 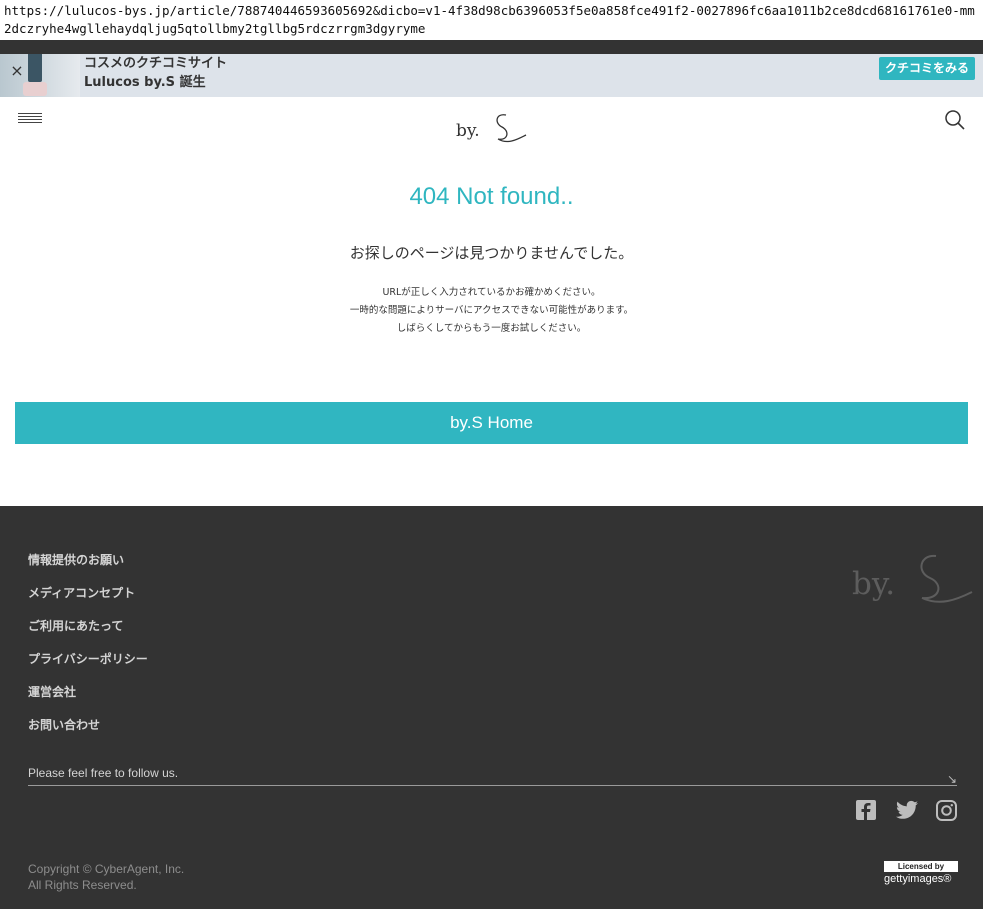 I want to click on footer-link-terms: ご利用にあたって, so click(x=88, y=634).